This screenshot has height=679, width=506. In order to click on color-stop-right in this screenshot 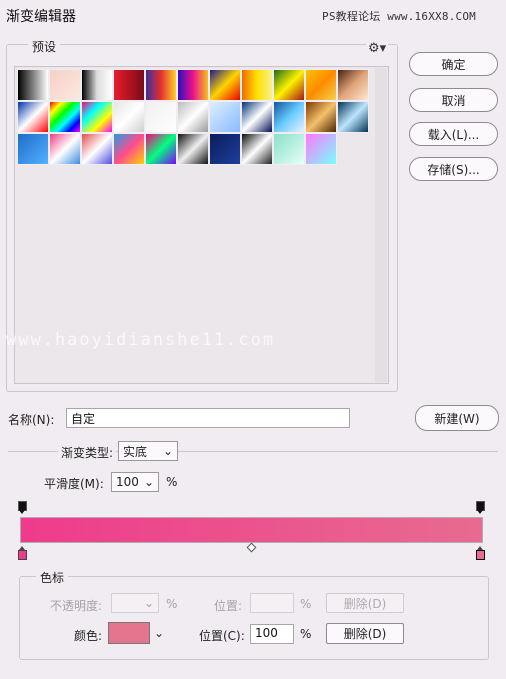, I will do `click(480, 553)`.